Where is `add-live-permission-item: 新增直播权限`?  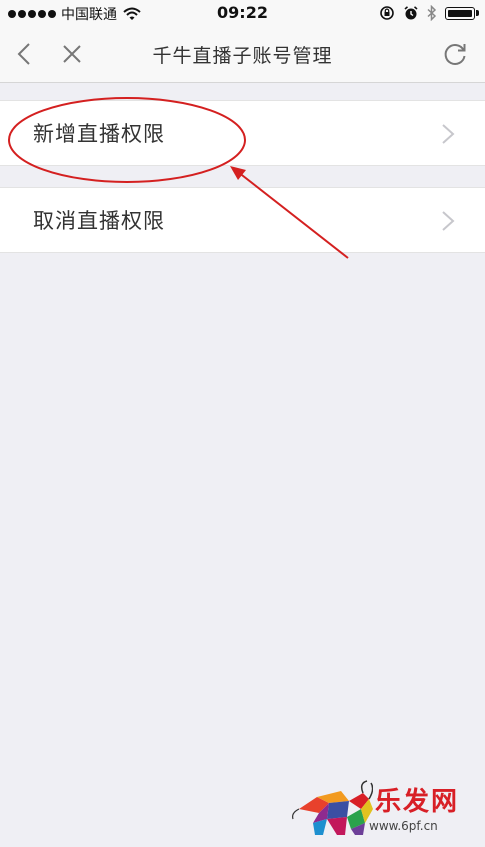
add-live-permission-item: 新增直播权限 is located at coordinates (242, 133).